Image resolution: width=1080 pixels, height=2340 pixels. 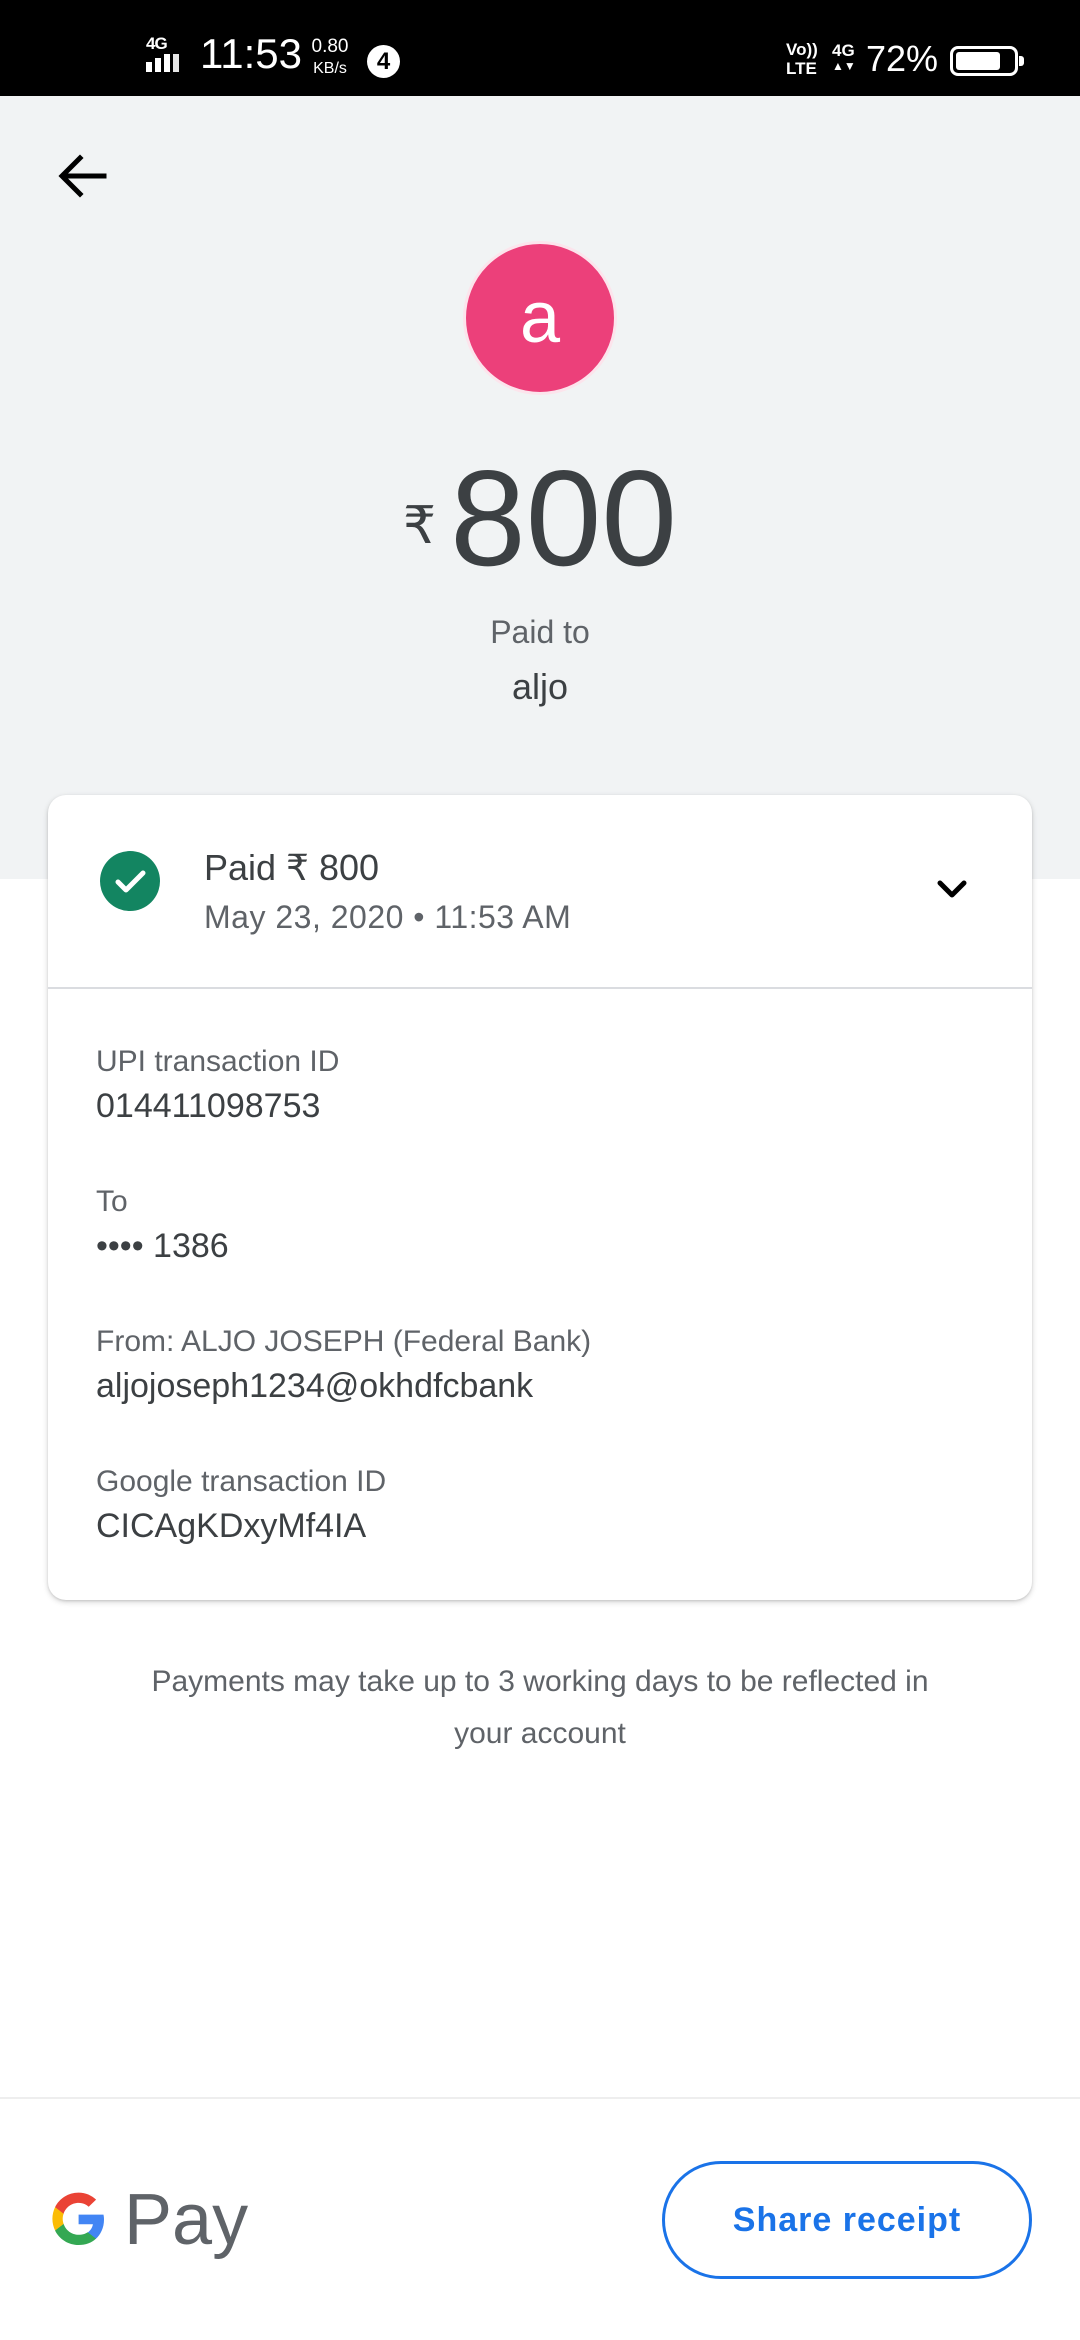 What do you see at coordinates (330, 68) in the screenshot?
I see `speed-unit: KB/s` at bounding box center [330, 68].